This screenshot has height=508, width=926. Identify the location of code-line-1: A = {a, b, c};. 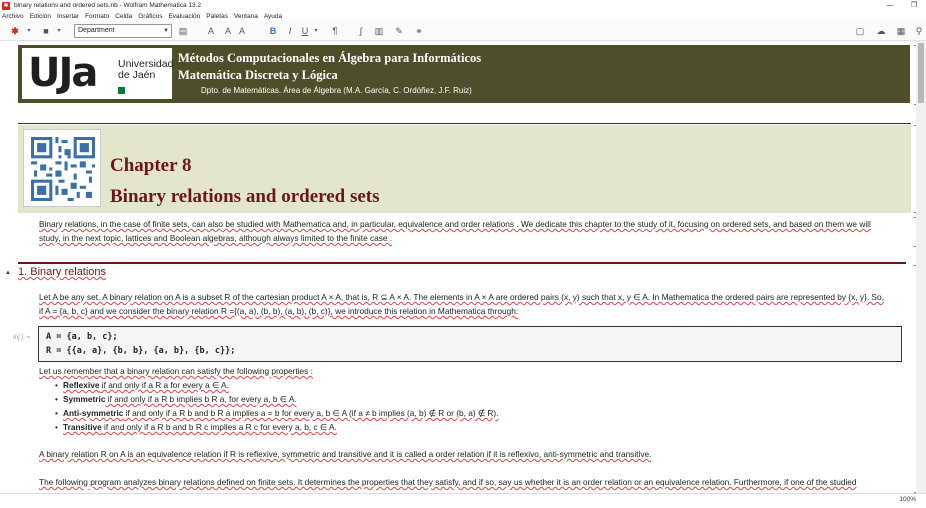
(82, 337).